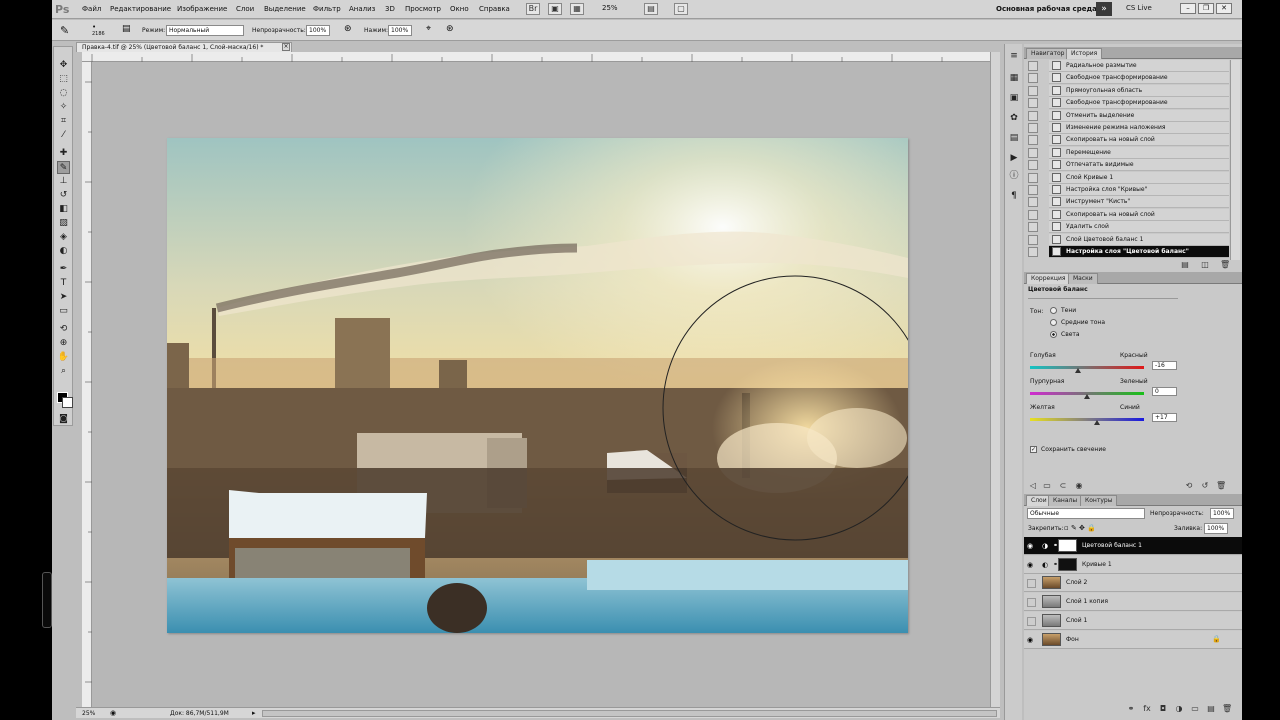  Describe the element at coordinates (1227, 709) in the screenshot. I see `delete-layer-icon: 🗑` at that location.